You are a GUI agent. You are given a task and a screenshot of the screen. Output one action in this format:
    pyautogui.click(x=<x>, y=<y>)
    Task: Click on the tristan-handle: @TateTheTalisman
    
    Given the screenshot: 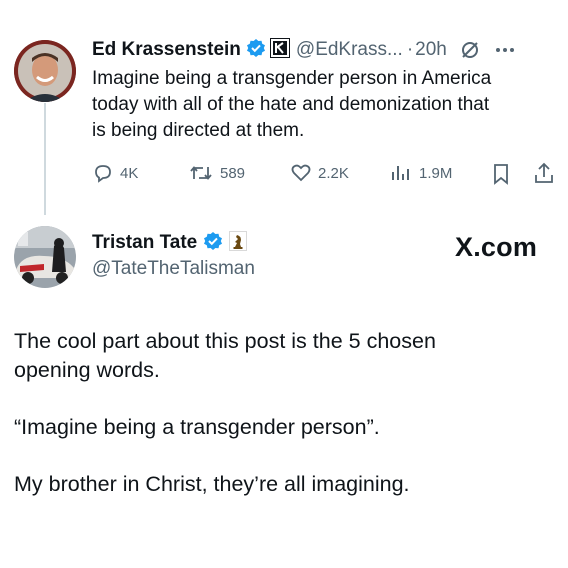 What is the action you would take?
    pyautogui.click(x=173, y=269)
    